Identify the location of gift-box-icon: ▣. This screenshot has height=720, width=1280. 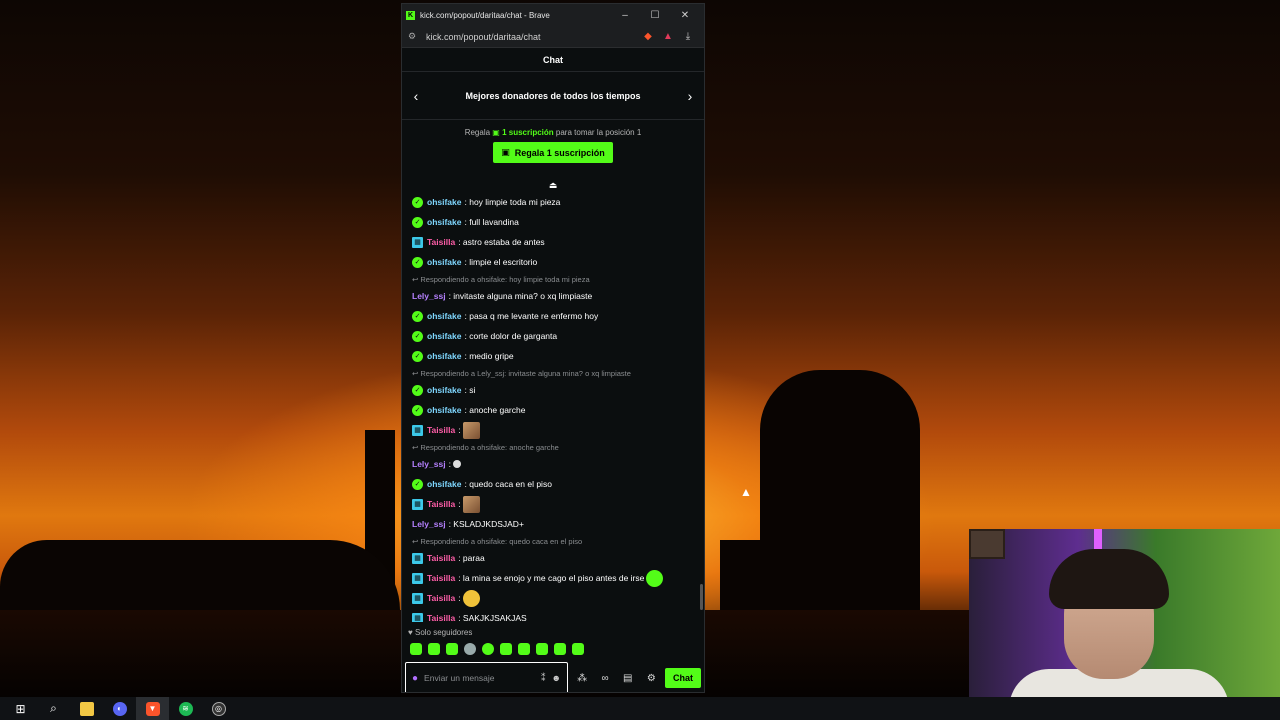
(505, 152).